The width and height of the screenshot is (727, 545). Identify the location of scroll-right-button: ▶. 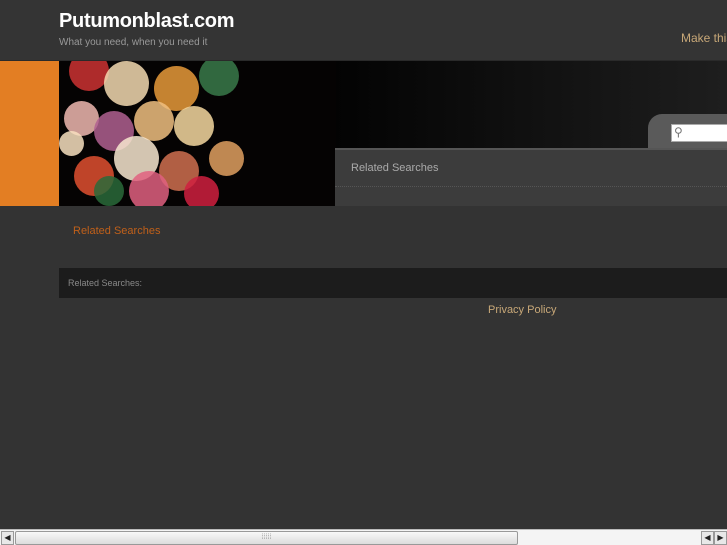
(720, 538).